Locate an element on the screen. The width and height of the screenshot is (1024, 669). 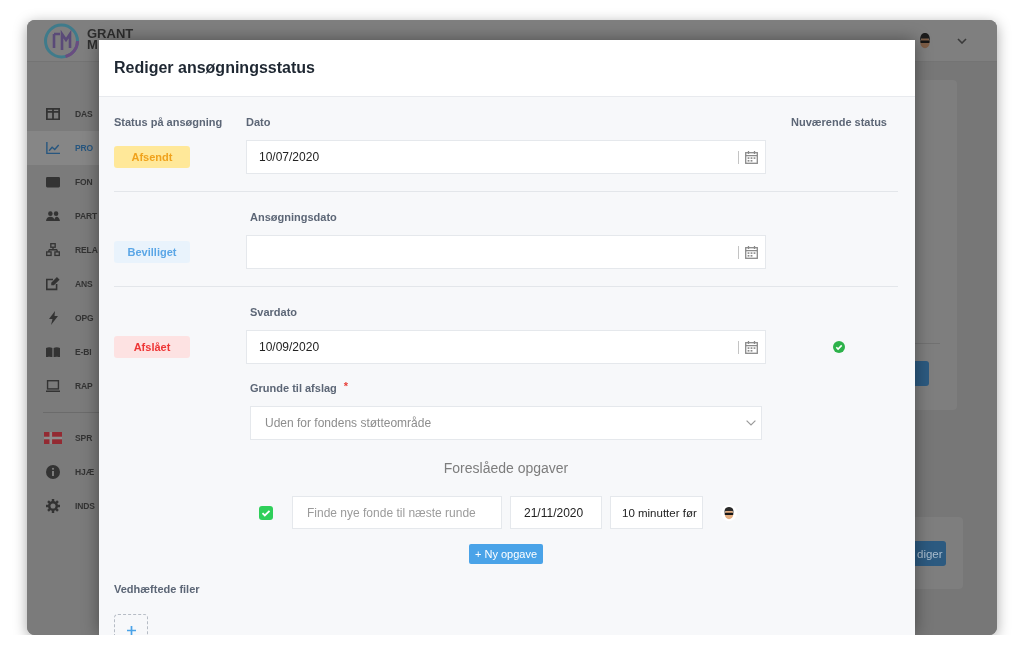
plus-icon is located at coordinates (131, 630).